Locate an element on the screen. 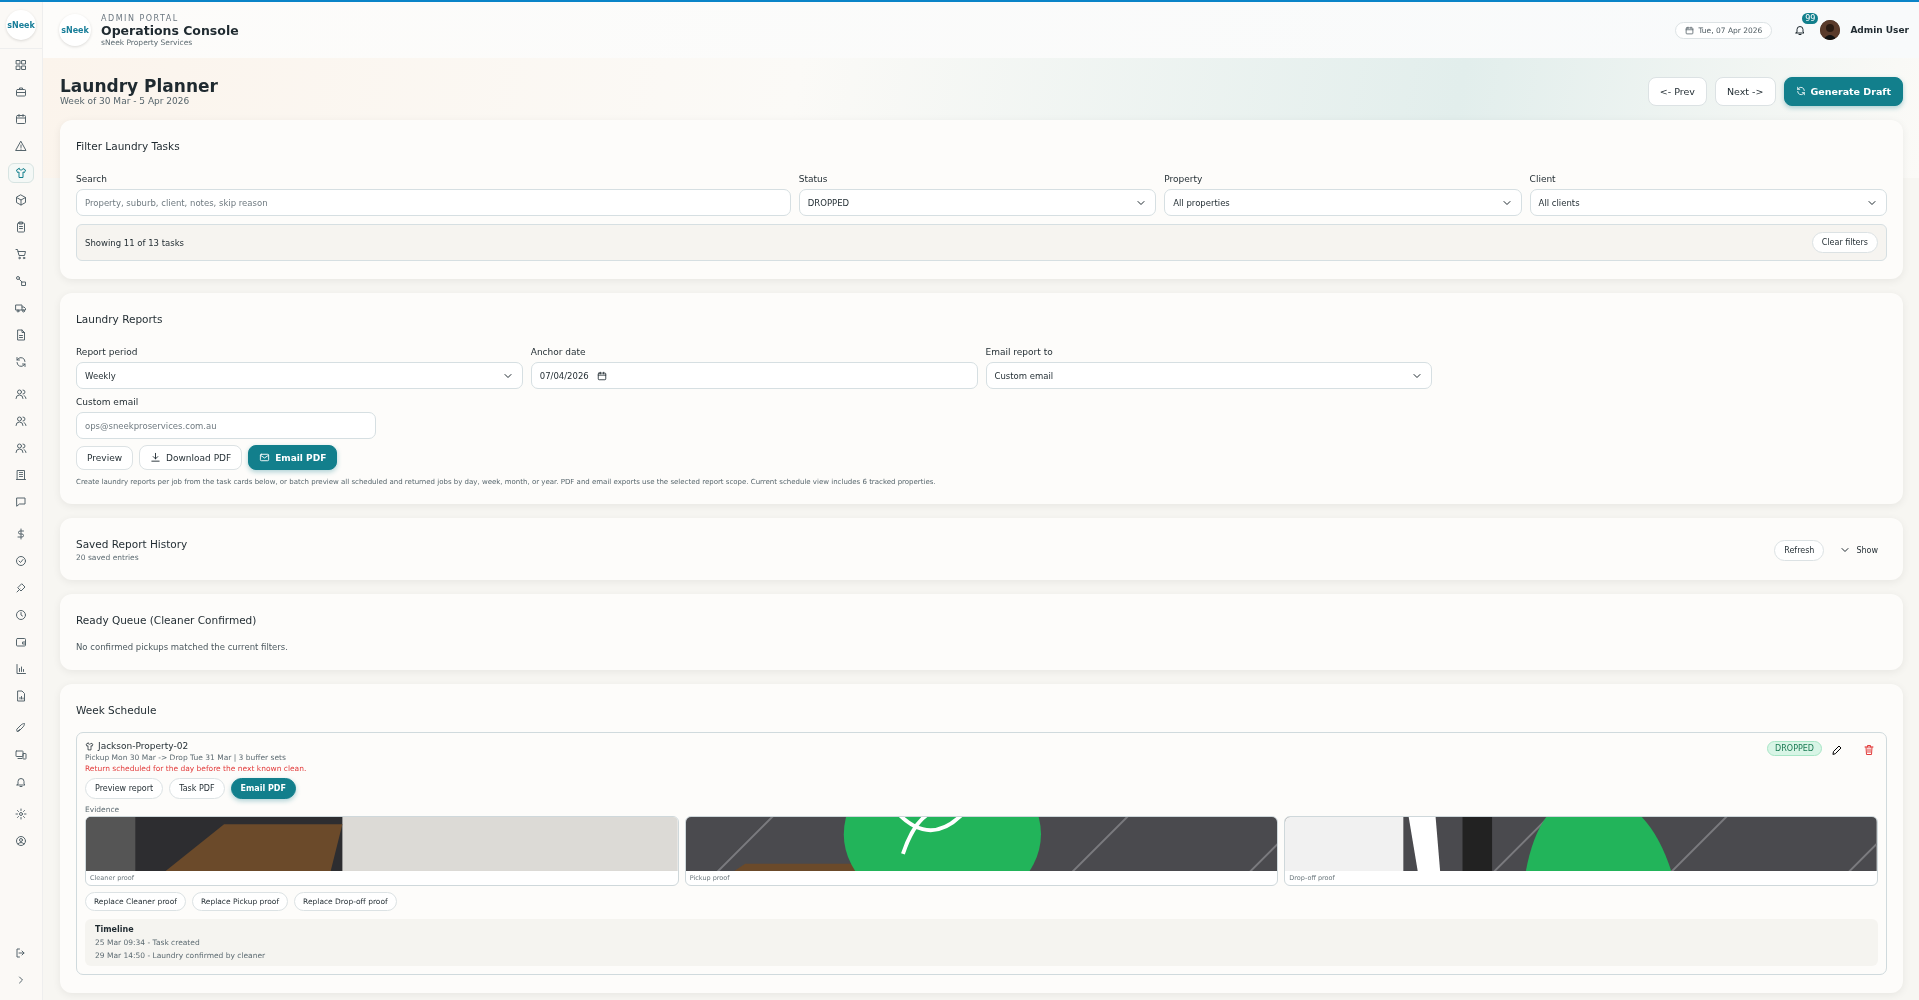 This screenshot has height=1000, width=1919. search-field: Property, suburb, client, notes, skip reason is located at coordinates (433, 202).